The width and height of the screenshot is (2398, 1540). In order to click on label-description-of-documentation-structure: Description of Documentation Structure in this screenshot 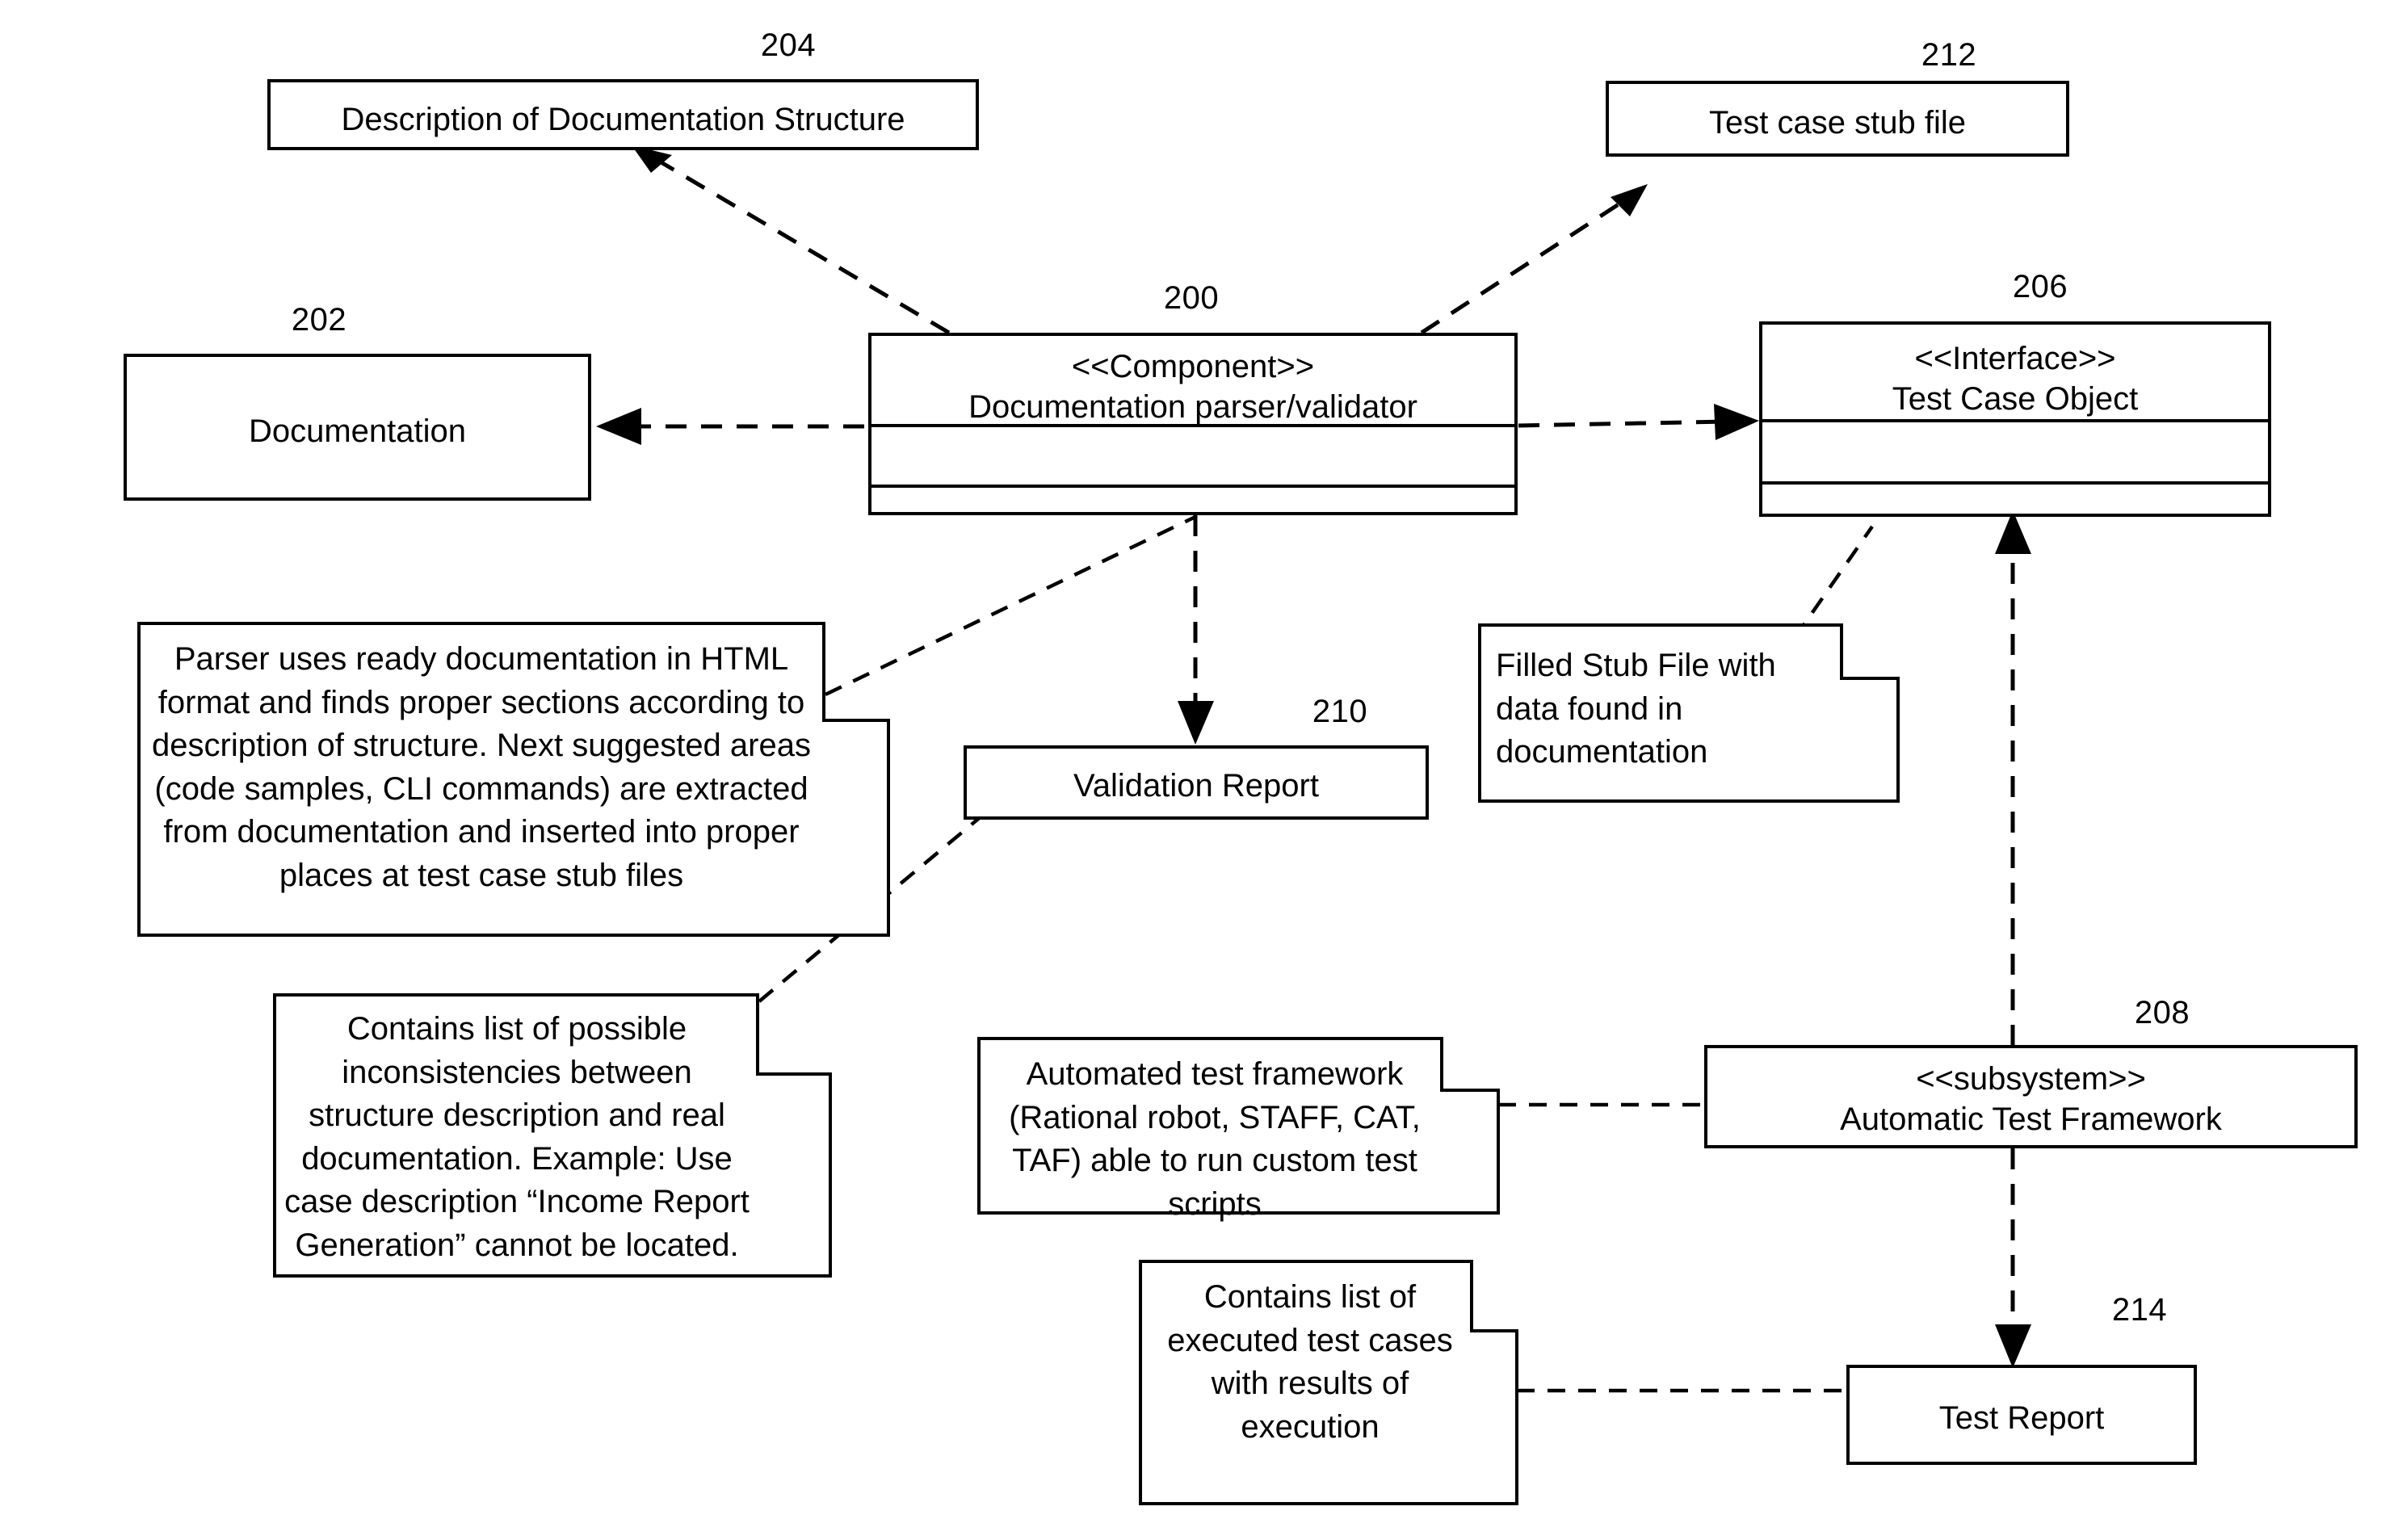, I will do `click(623, 119)`.